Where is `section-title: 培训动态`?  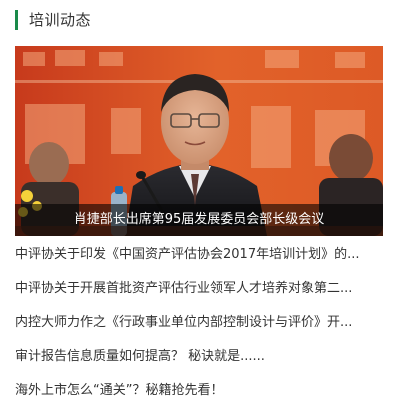
section-title: 培训动态 is located at coordinates (60, 20).